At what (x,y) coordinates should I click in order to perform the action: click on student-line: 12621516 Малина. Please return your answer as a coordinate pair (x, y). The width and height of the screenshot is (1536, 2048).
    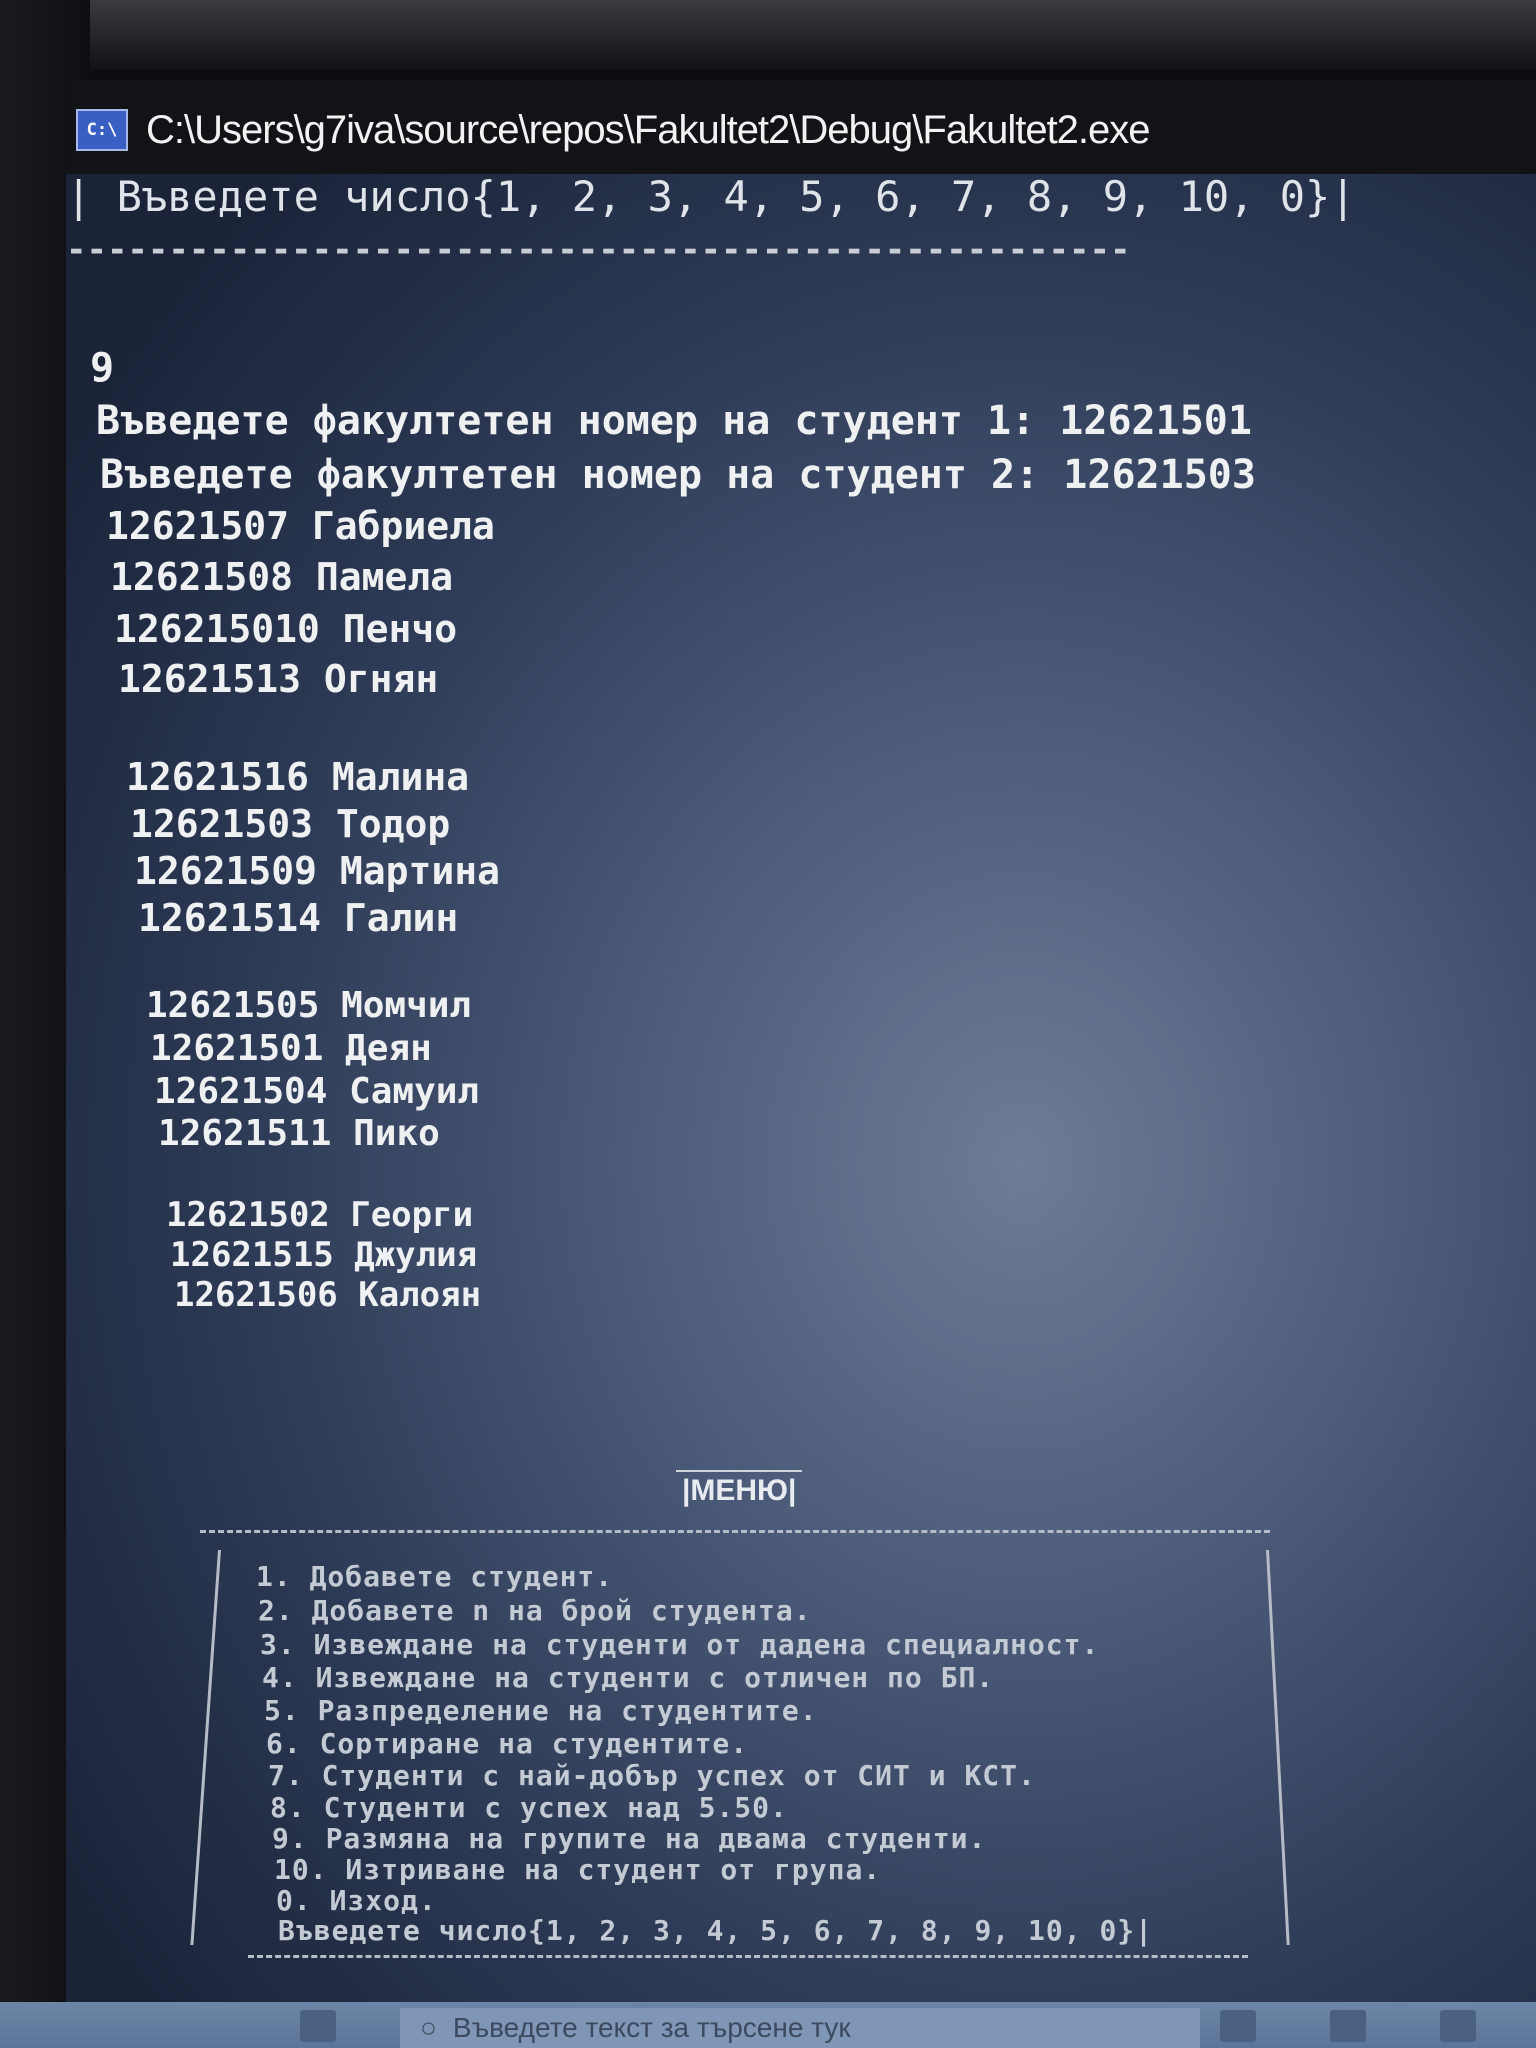
    Looking at the image, I should click on (298, 777).